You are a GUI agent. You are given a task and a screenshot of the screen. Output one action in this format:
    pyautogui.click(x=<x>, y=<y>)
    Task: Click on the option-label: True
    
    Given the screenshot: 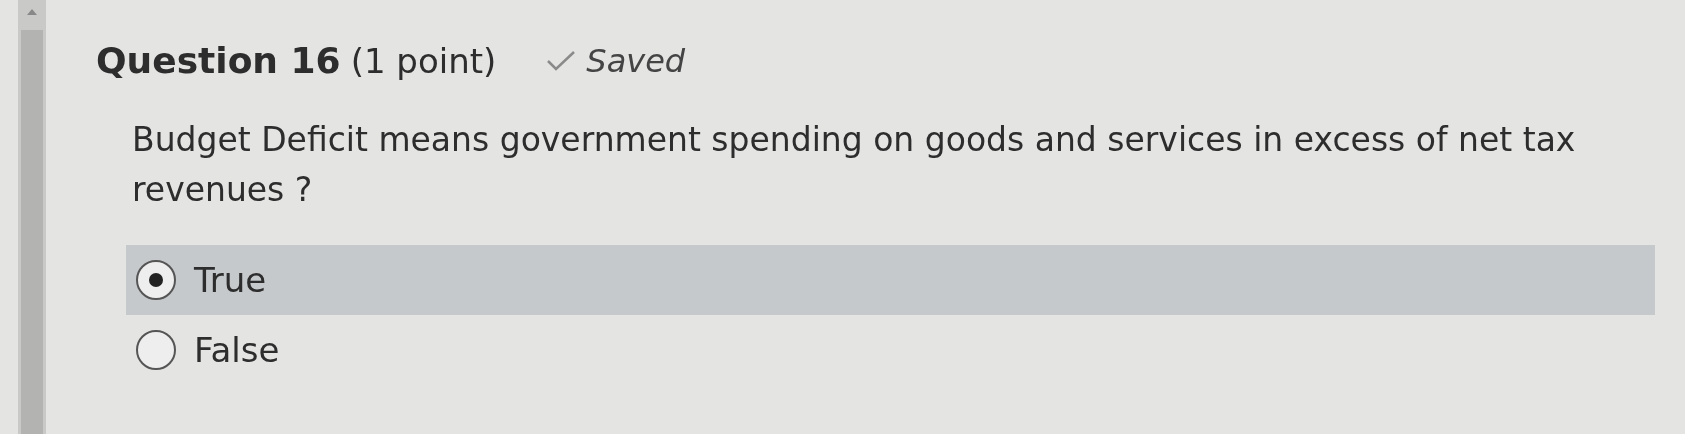 What is the action you would take?
    pyautogui.click(x=230, y=280)
    